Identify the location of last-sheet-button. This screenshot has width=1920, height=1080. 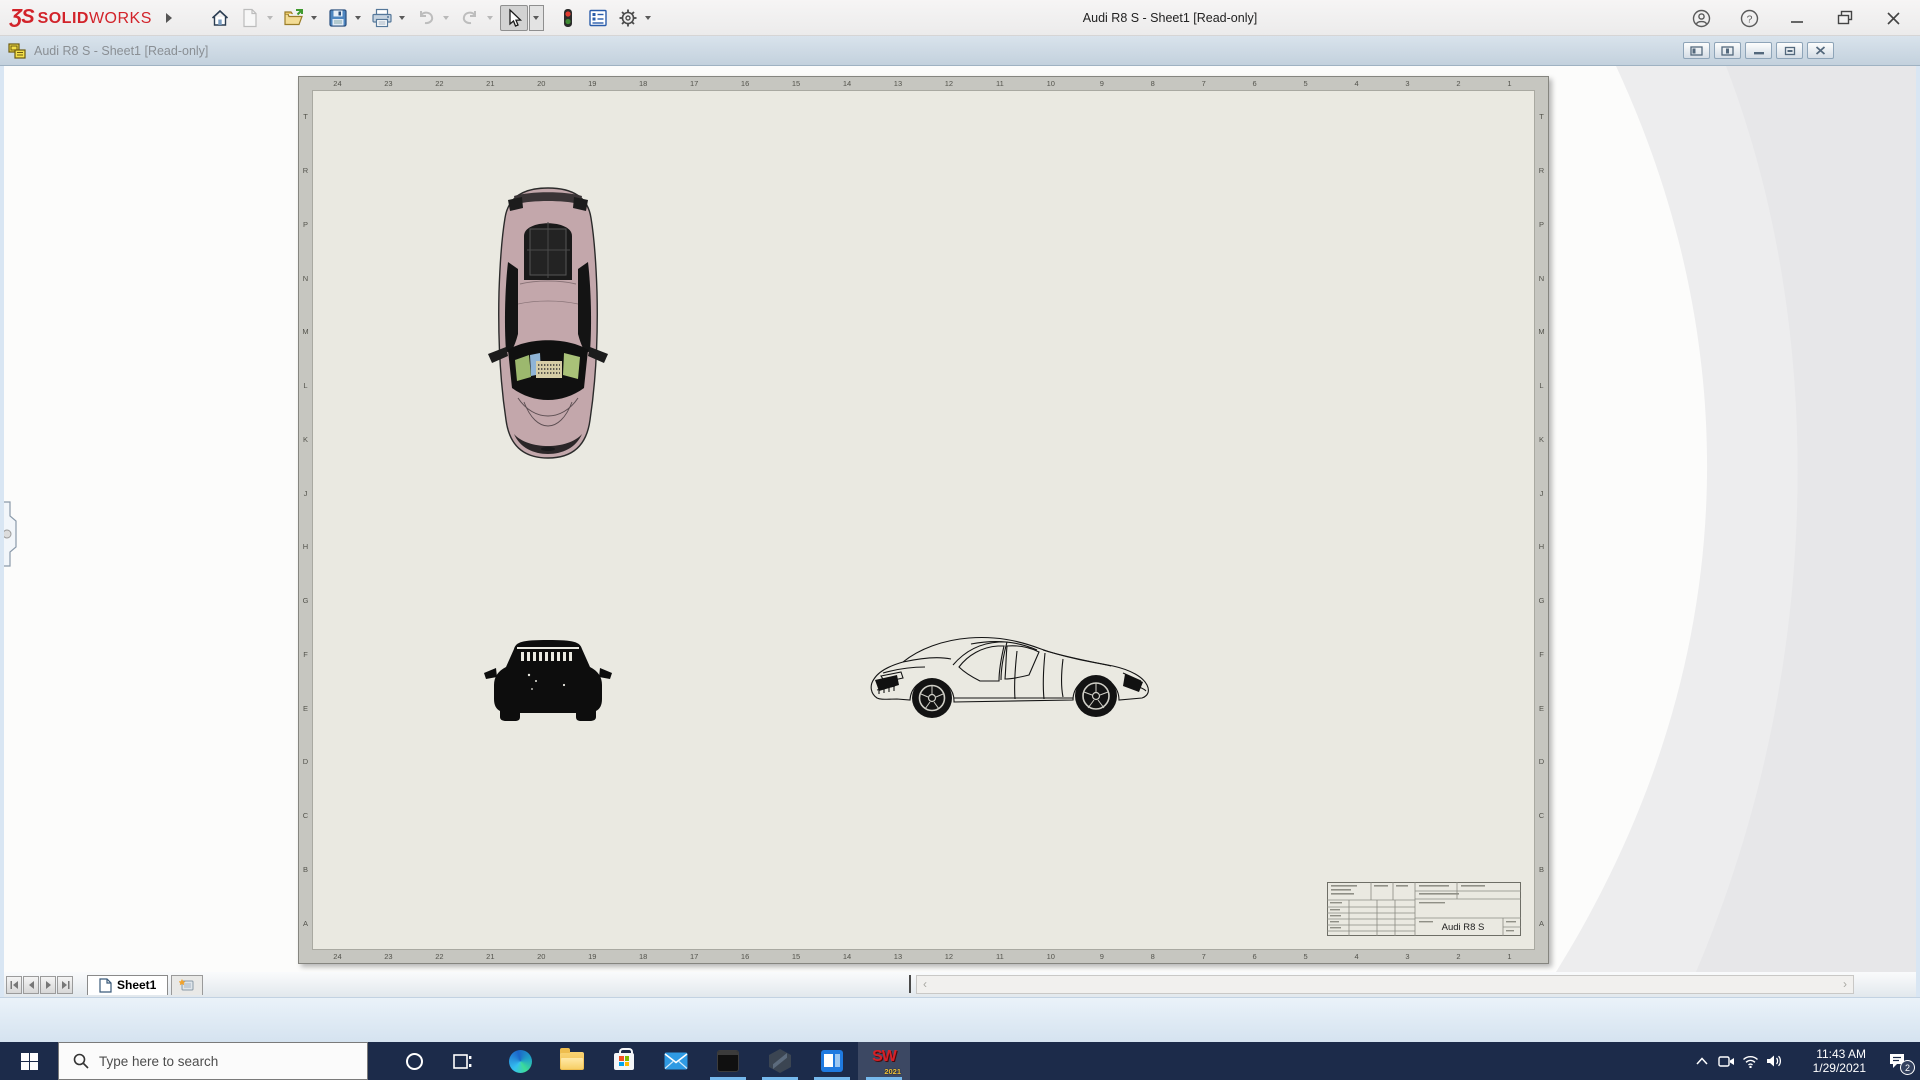
(65, 984).